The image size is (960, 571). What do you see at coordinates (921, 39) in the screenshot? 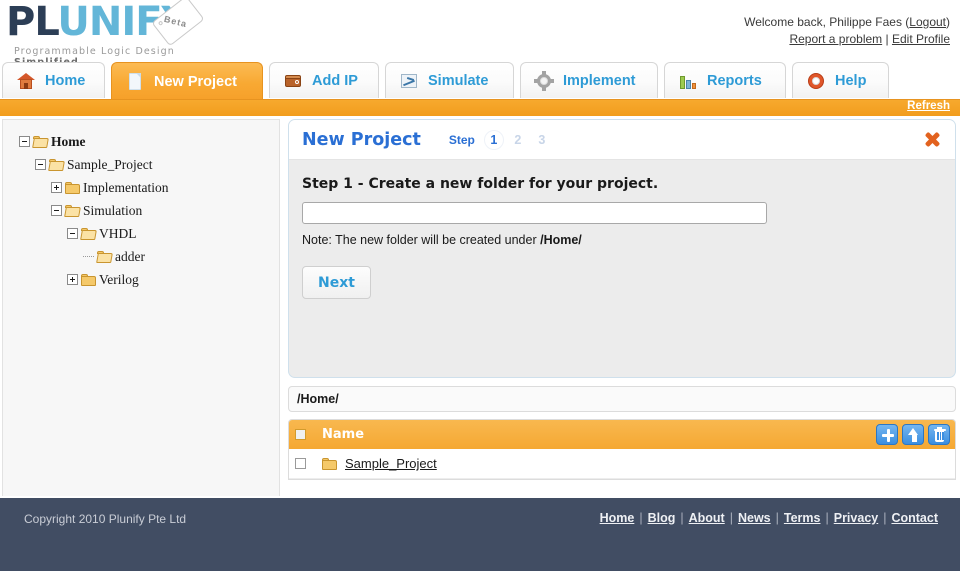
I see `edit-profile-link: Edit Profile` at bounding box center [921, 39].